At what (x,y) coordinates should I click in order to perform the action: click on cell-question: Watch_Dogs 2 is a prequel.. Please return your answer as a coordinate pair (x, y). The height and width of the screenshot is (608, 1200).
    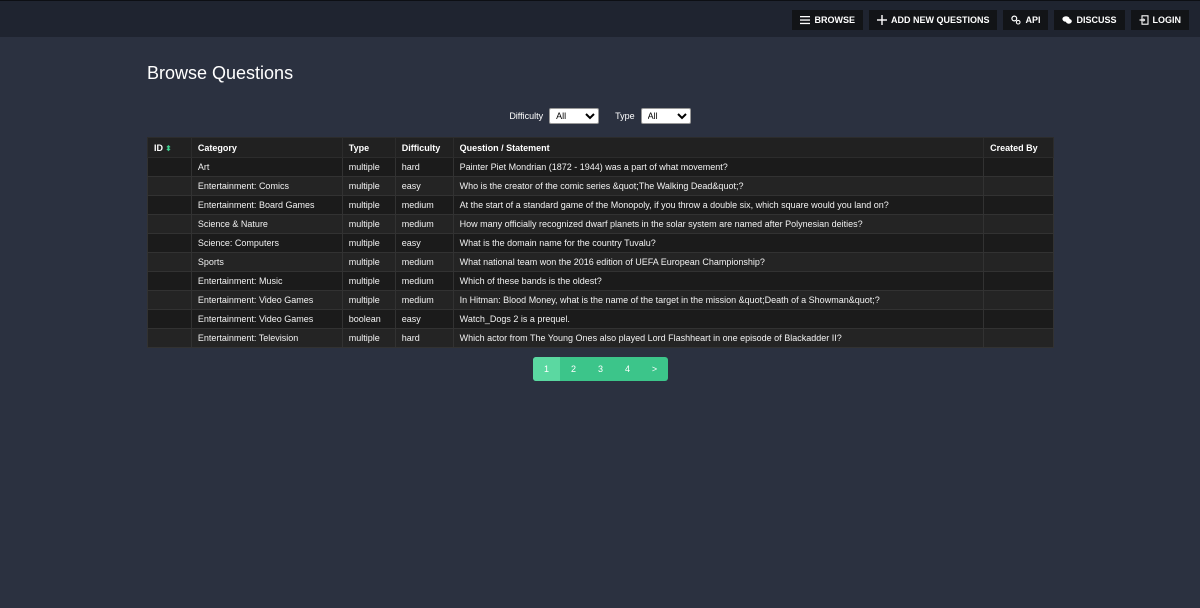
    Looking at the image, I should click on (718, 319).